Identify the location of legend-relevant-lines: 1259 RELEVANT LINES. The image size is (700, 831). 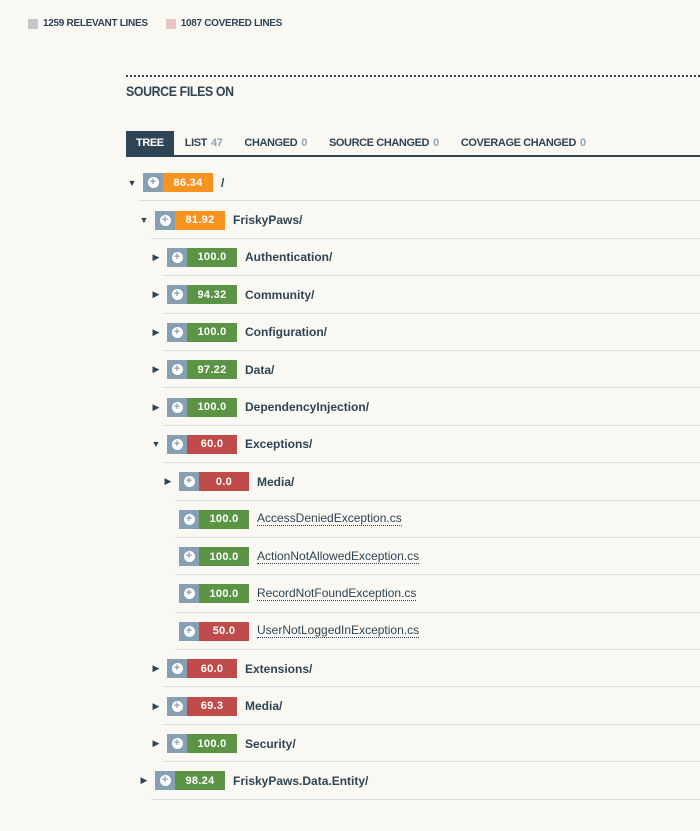
(88, 23).